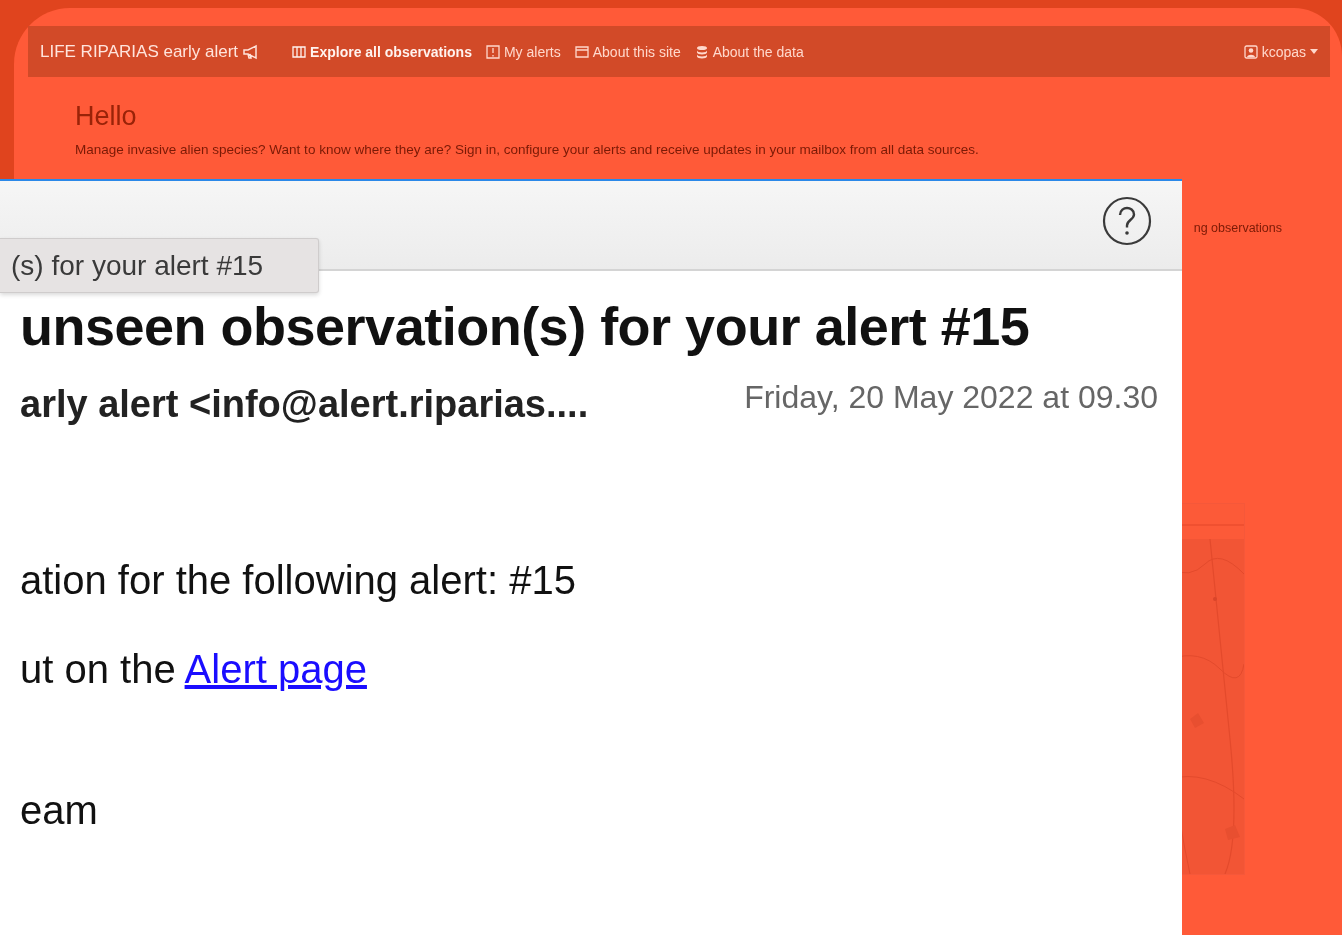  Describe the element at coordinates (1314, 51) in the screenshot. I see `caret-icon` at that location.